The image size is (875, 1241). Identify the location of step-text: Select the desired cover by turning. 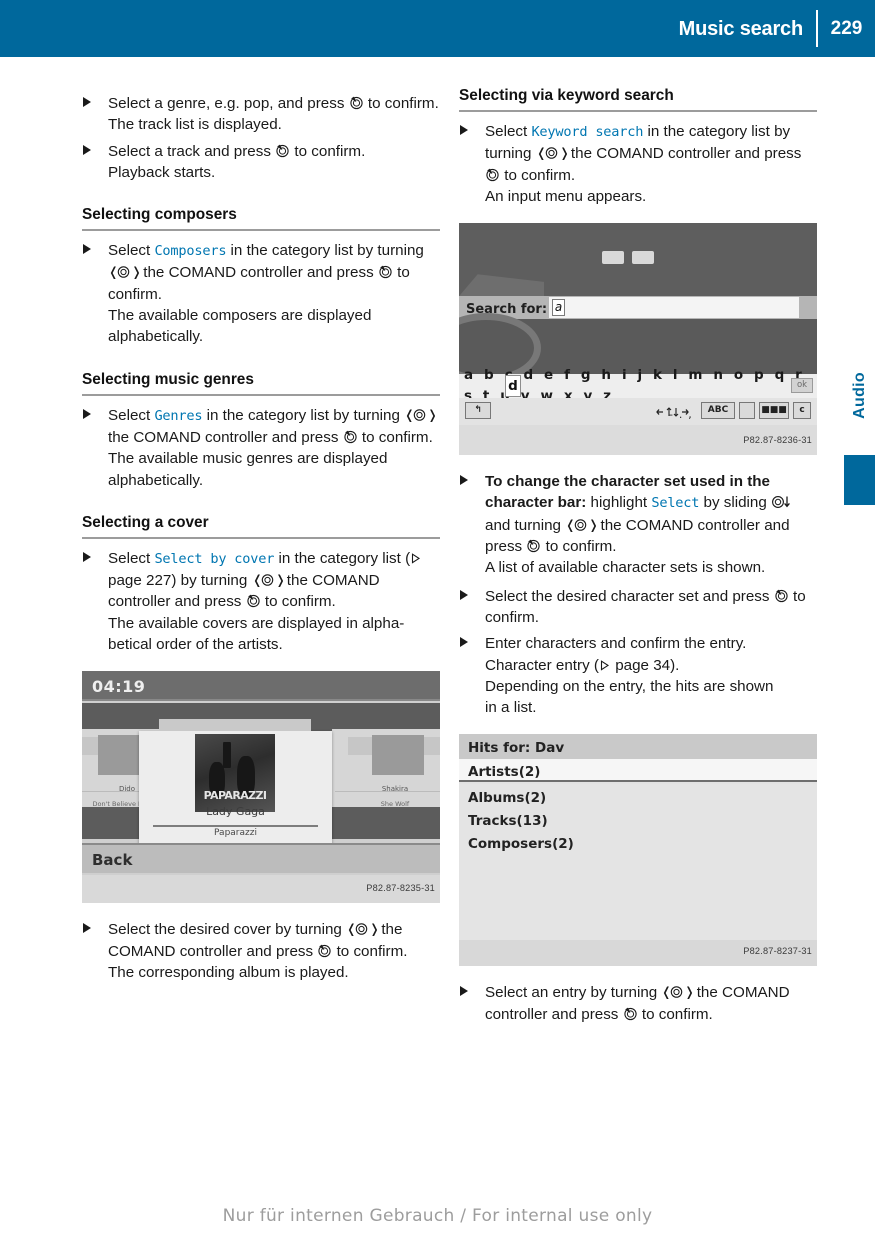
(225, 930).